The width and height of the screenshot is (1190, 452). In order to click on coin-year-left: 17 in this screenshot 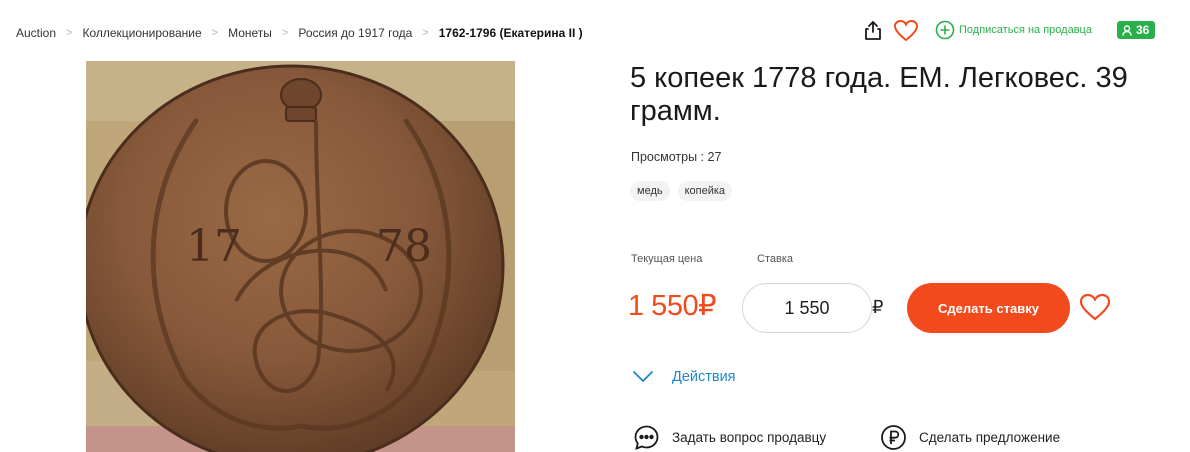, I will do `click(214, 246)`.